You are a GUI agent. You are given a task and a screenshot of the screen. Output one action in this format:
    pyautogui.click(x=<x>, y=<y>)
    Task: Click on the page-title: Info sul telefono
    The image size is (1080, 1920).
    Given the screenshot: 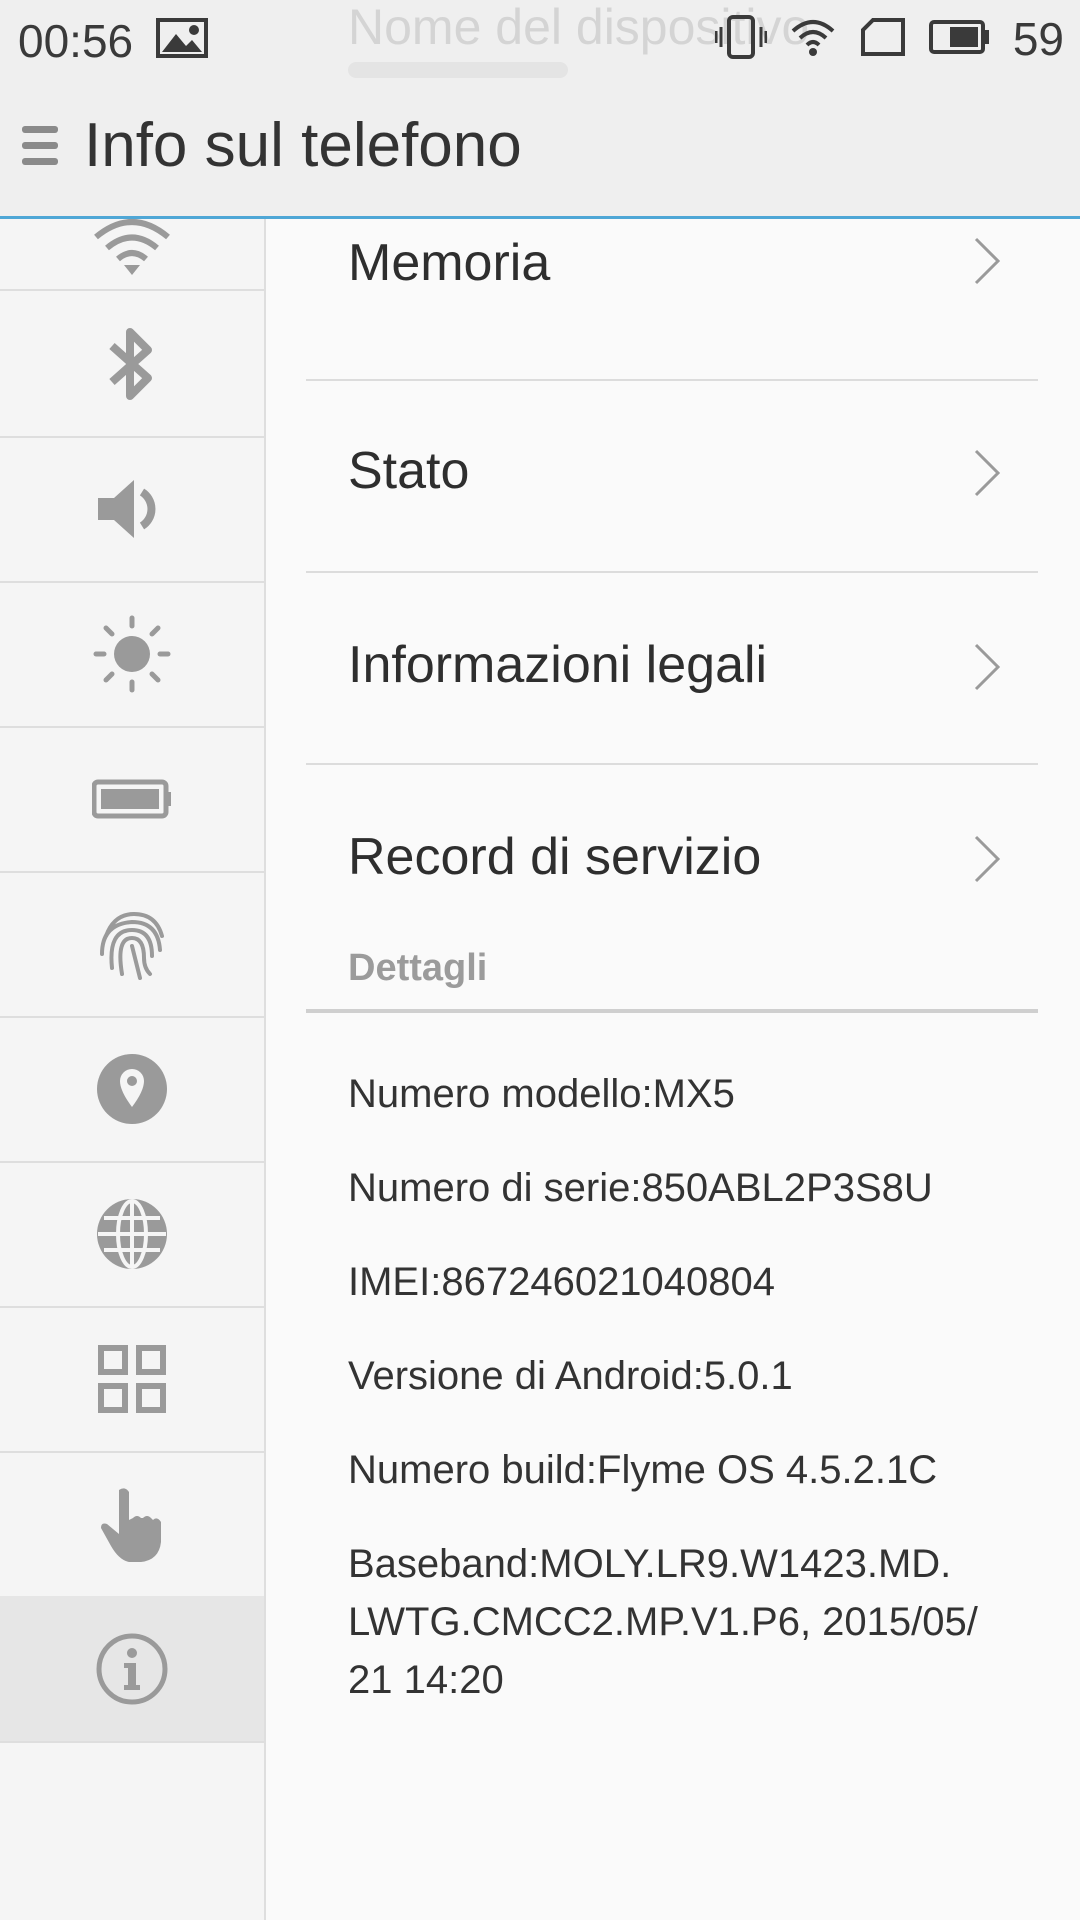 What is the action you would take?
    pyautogui.click(x=303, y=145)
    